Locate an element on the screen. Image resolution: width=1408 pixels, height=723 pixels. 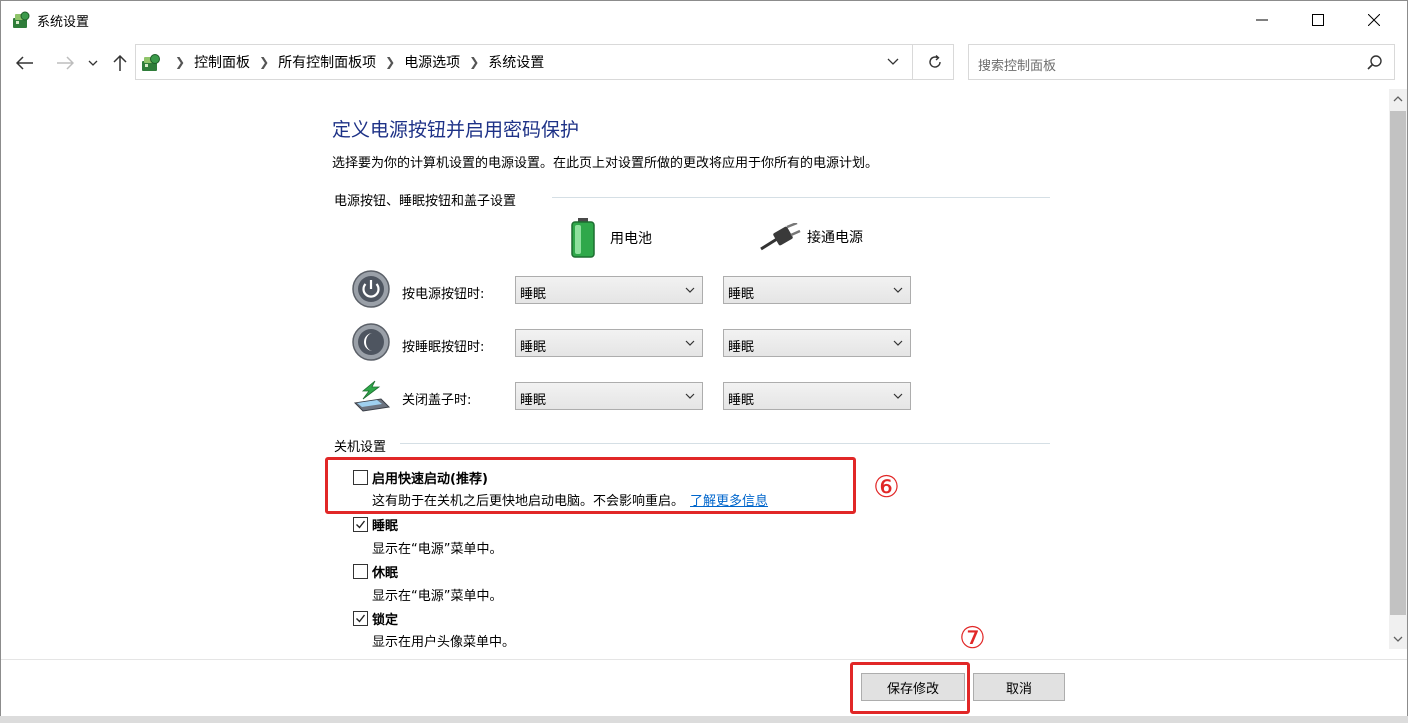
sleep-button-plugged-select: 睡眠 is located at coordinates (817, 343).